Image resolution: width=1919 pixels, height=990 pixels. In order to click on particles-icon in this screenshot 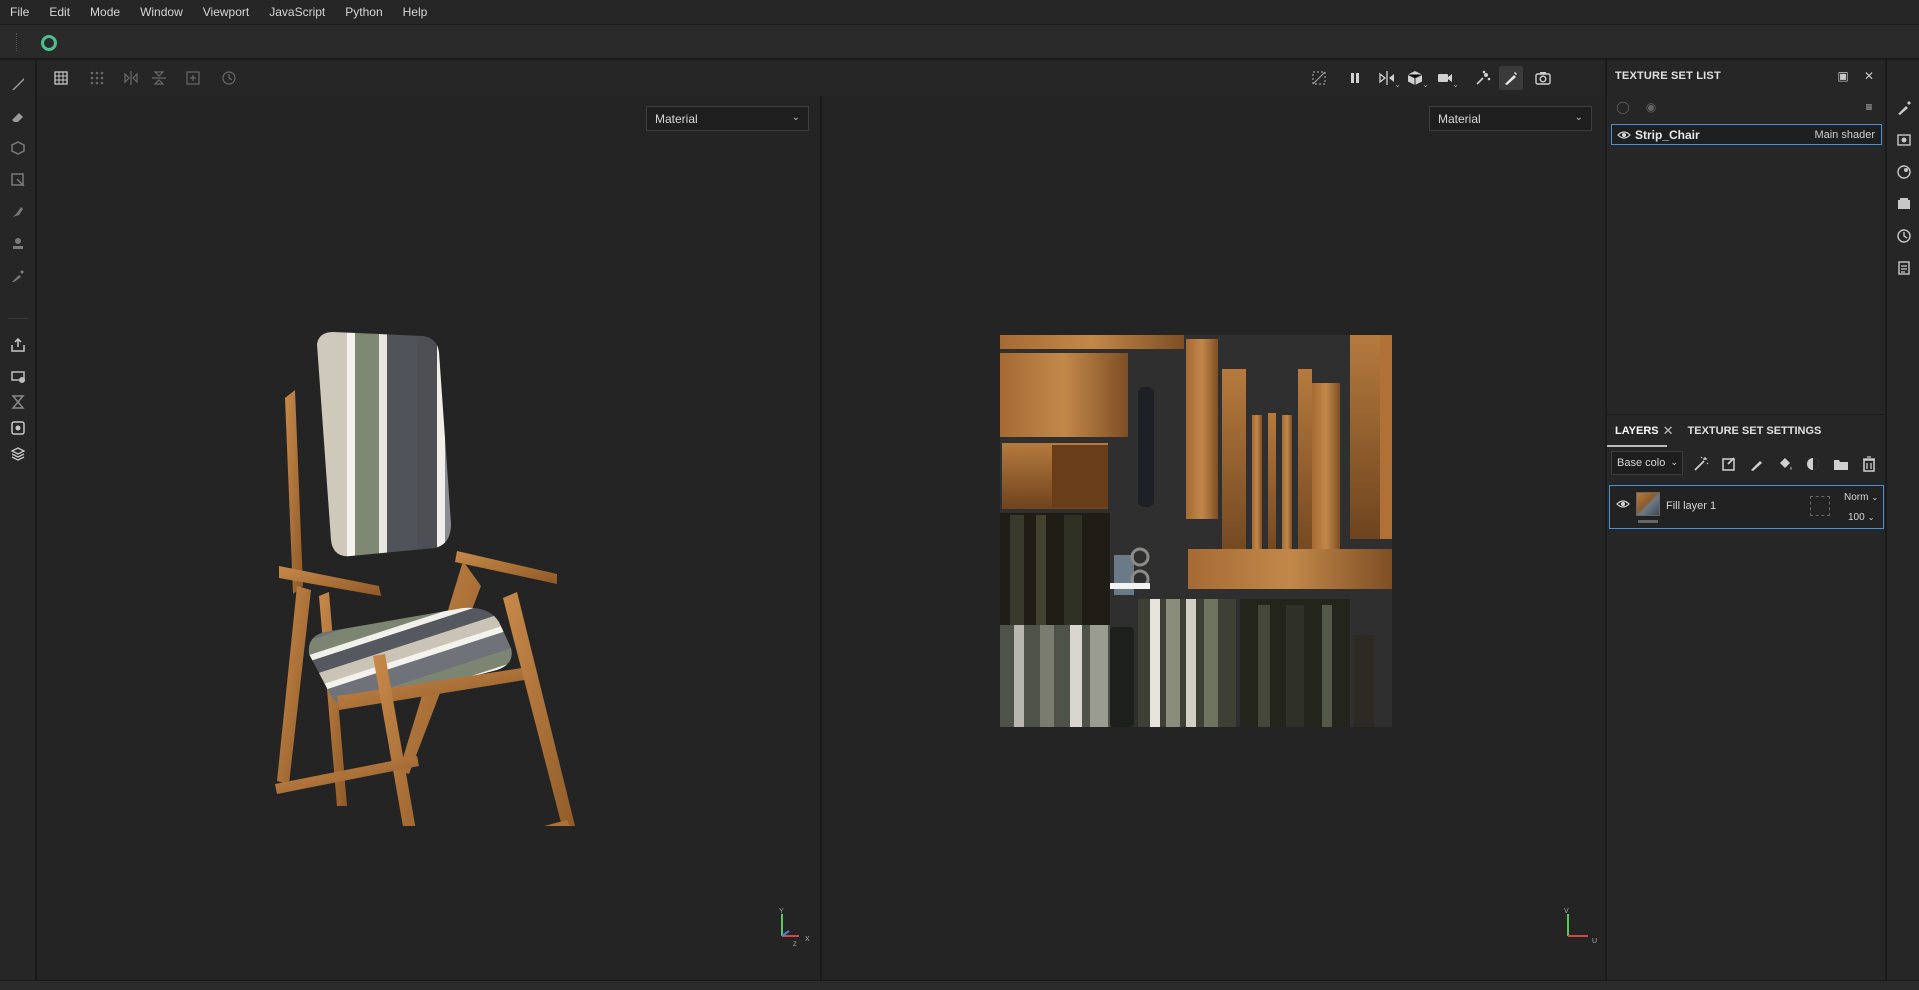, I will do `click(1483, 78)`.